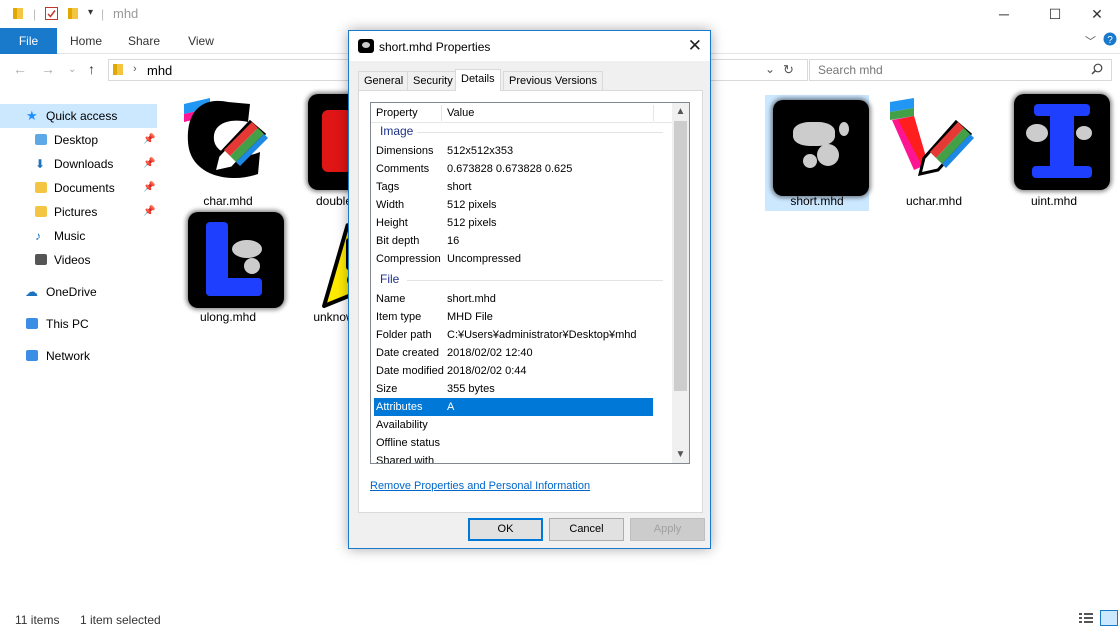  I want to click on chevron-down-icon: ﹀, so click(1090, 41).